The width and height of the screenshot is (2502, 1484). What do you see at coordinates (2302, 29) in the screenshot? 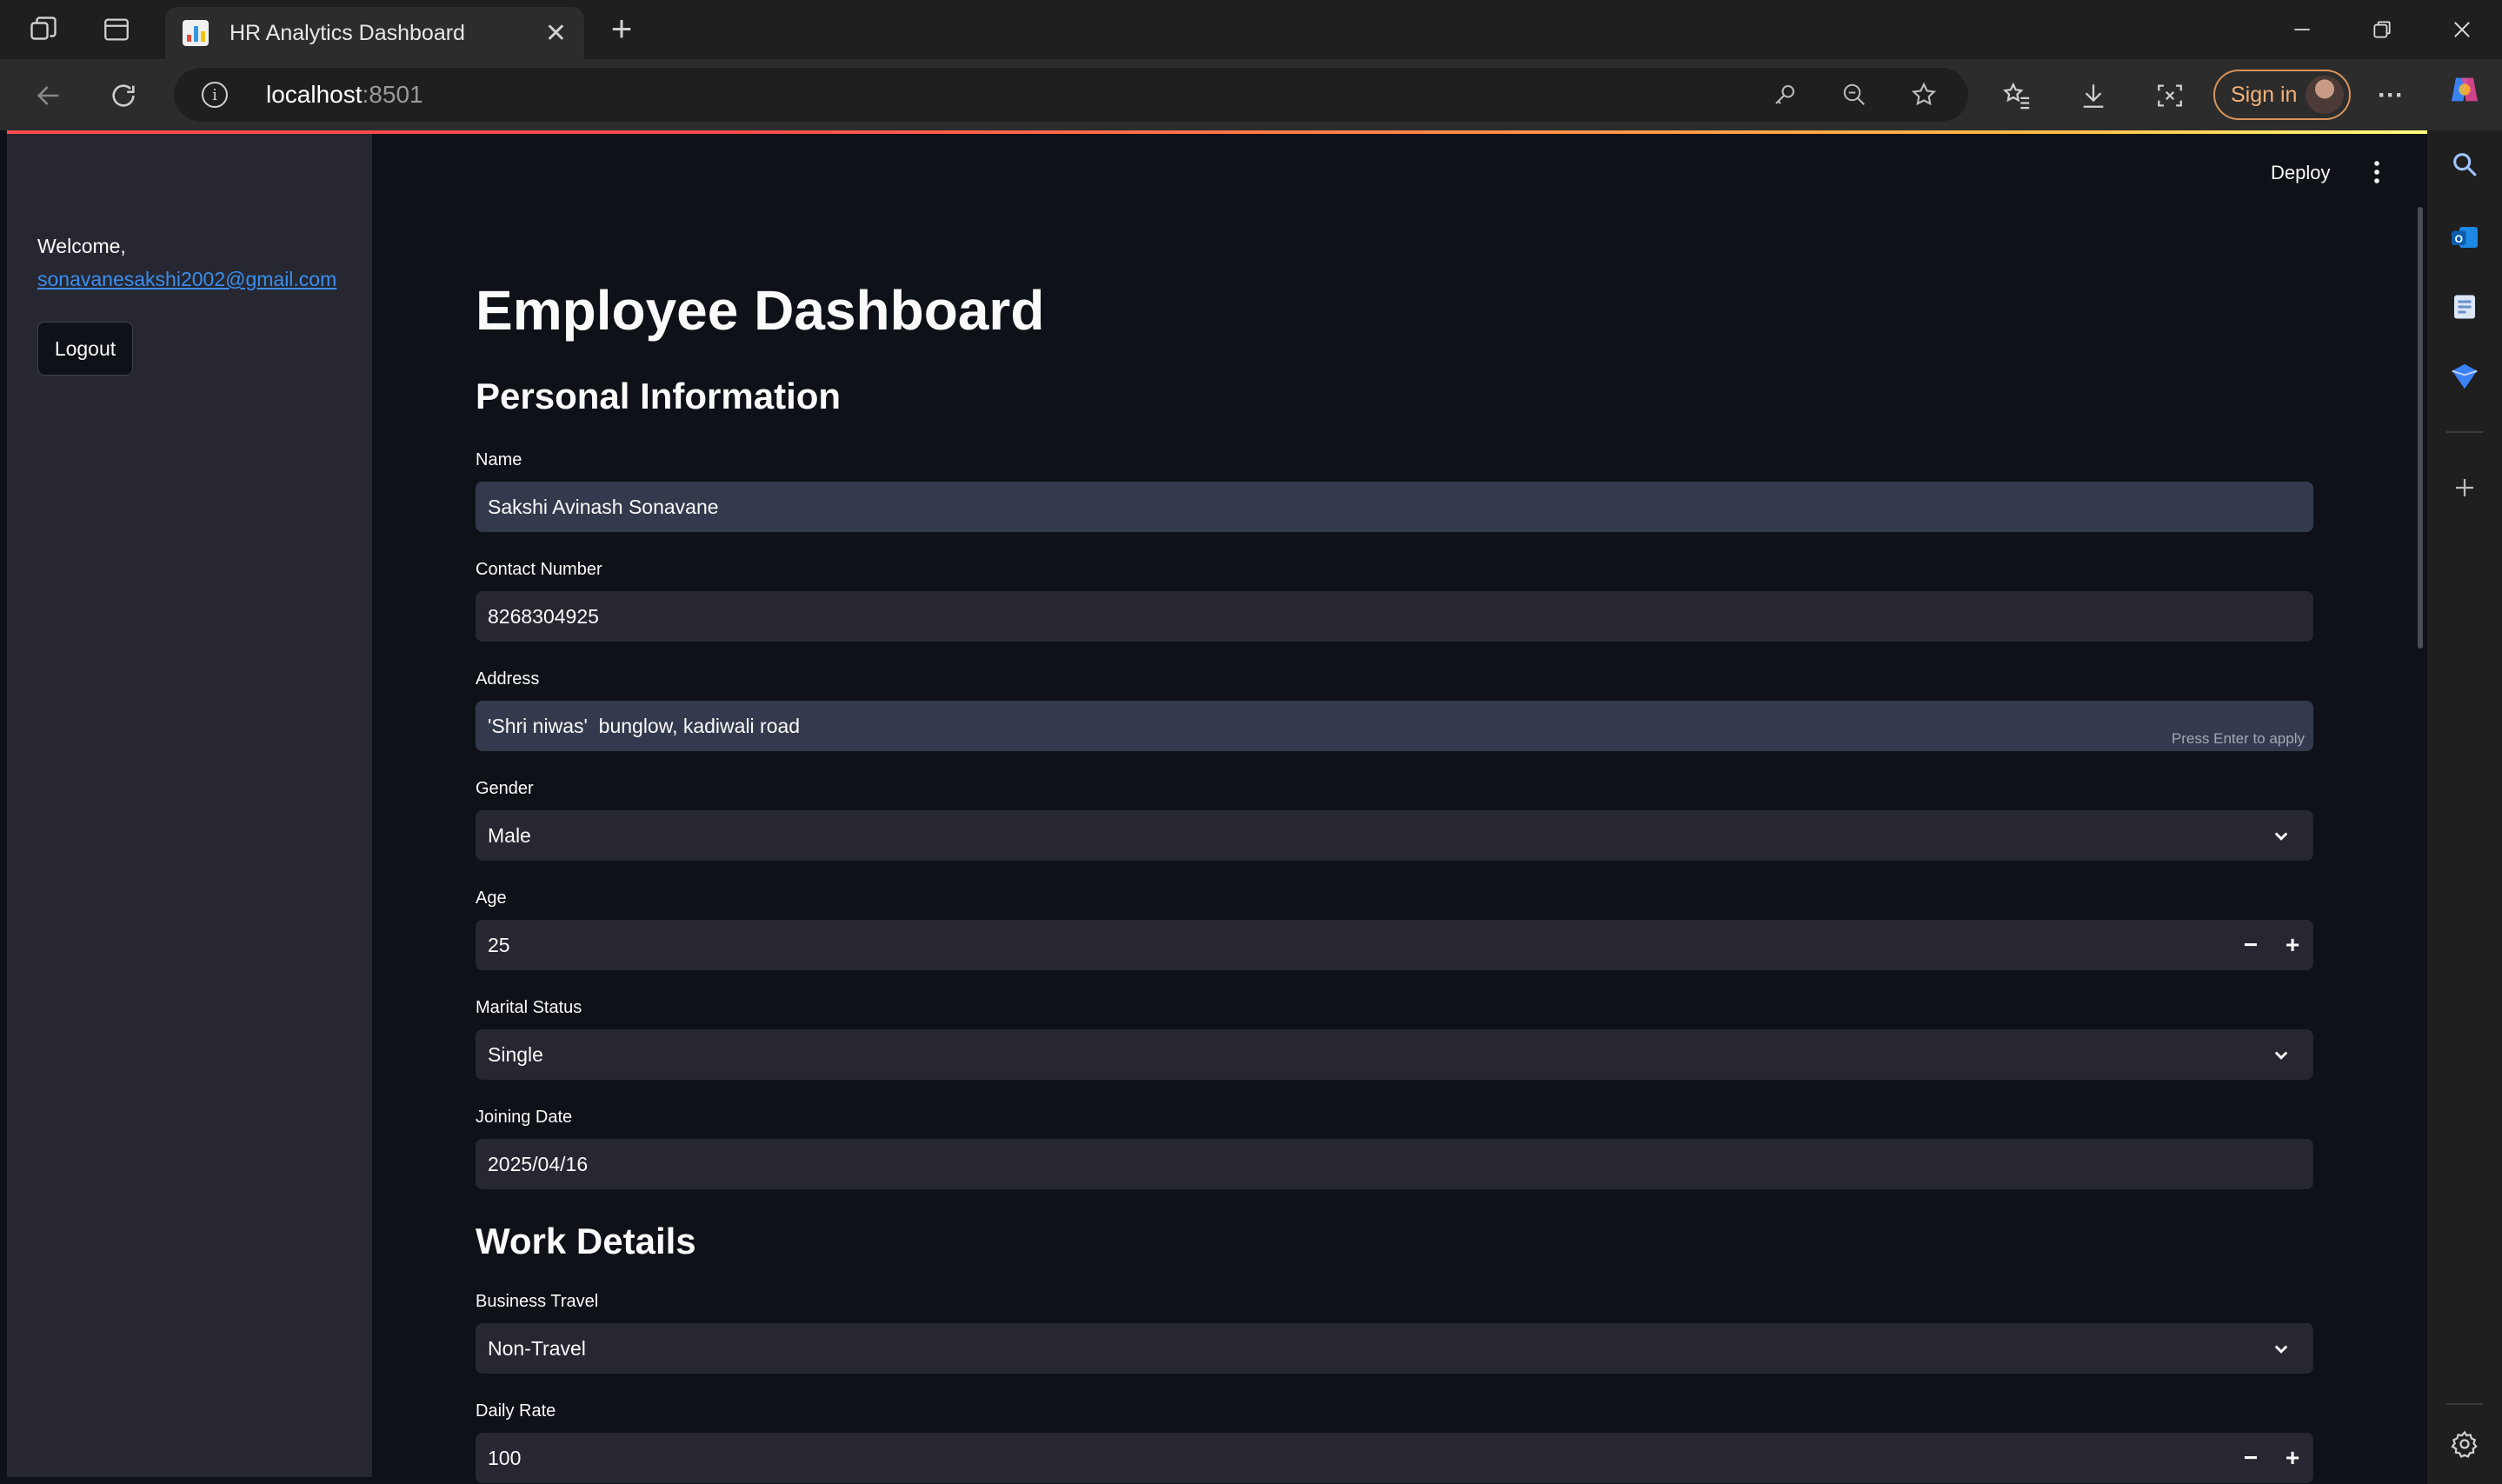
I see `minimize-icon` at bounding box center [2302, 29].